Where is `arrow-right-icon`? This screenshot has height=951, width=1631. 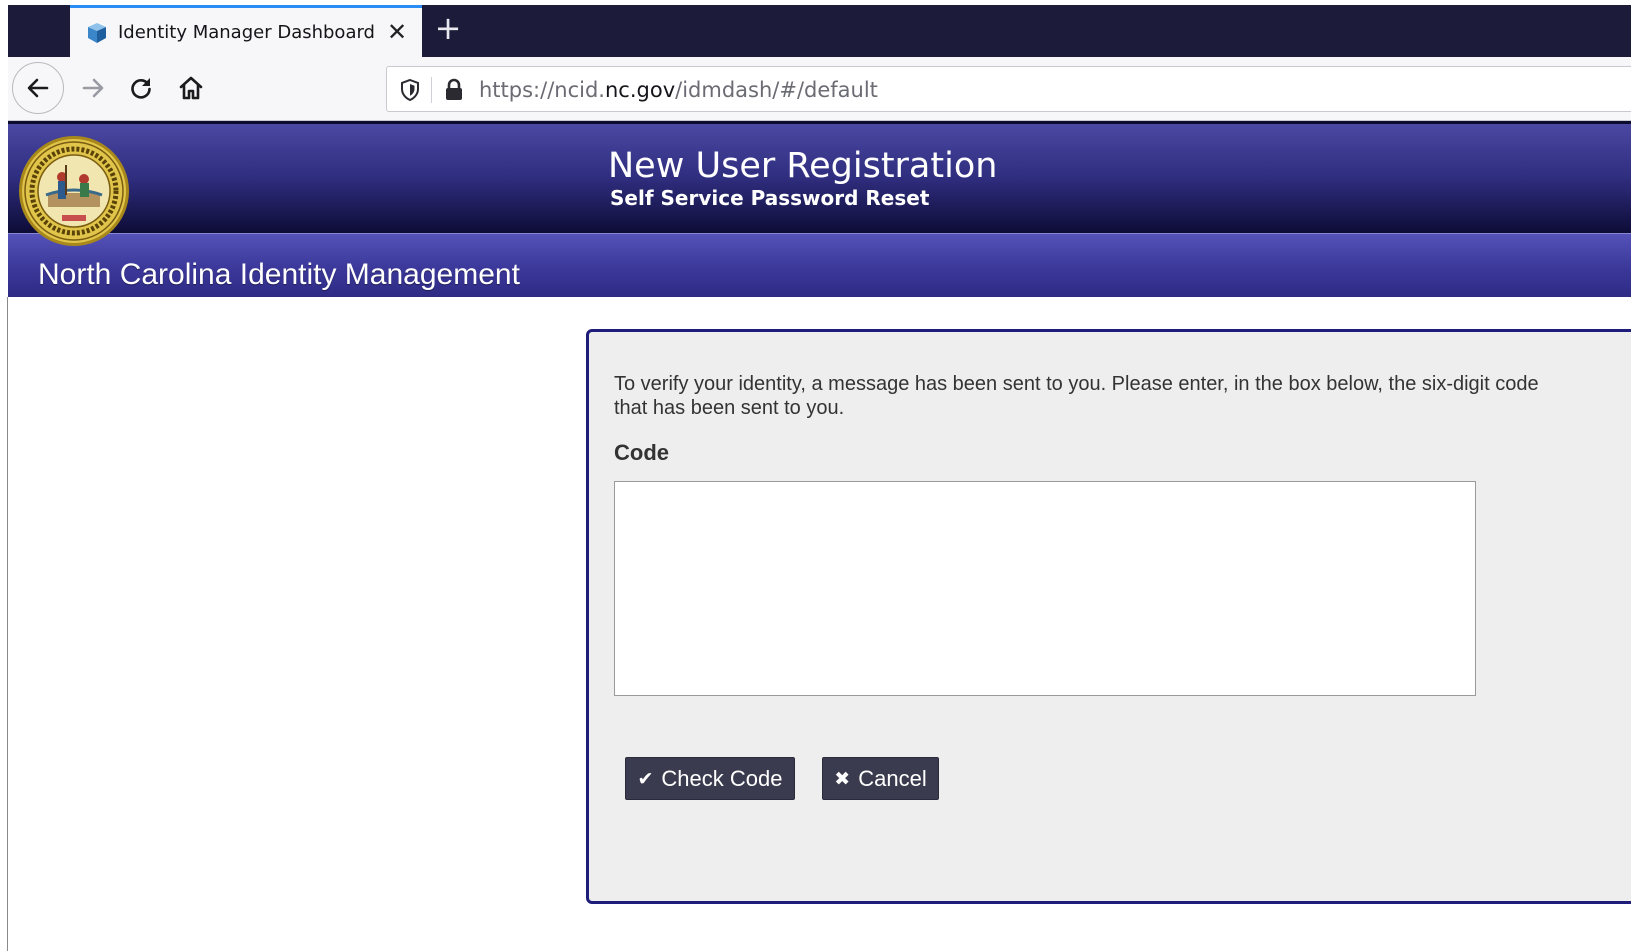 arrow-right-icon is located at coordinates (93, 88).